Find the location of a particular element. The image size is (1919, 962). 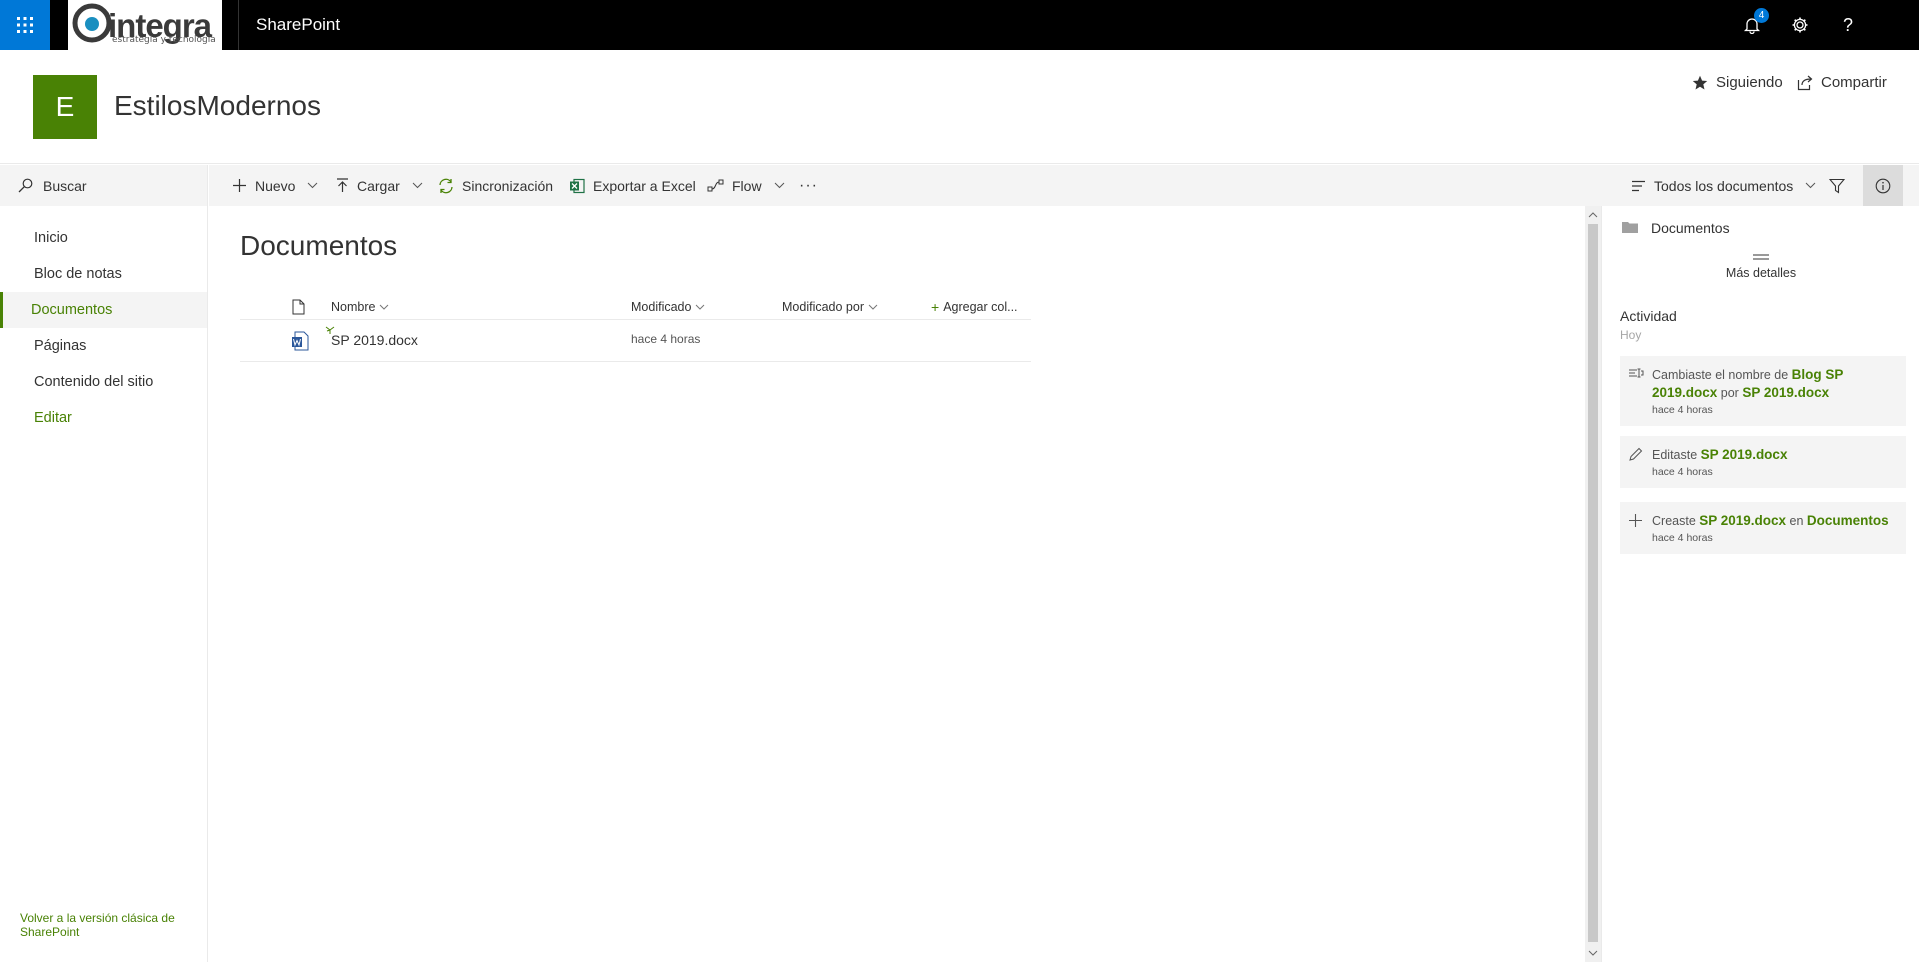

flow-label: Flow is located at coordinates (747, 185).